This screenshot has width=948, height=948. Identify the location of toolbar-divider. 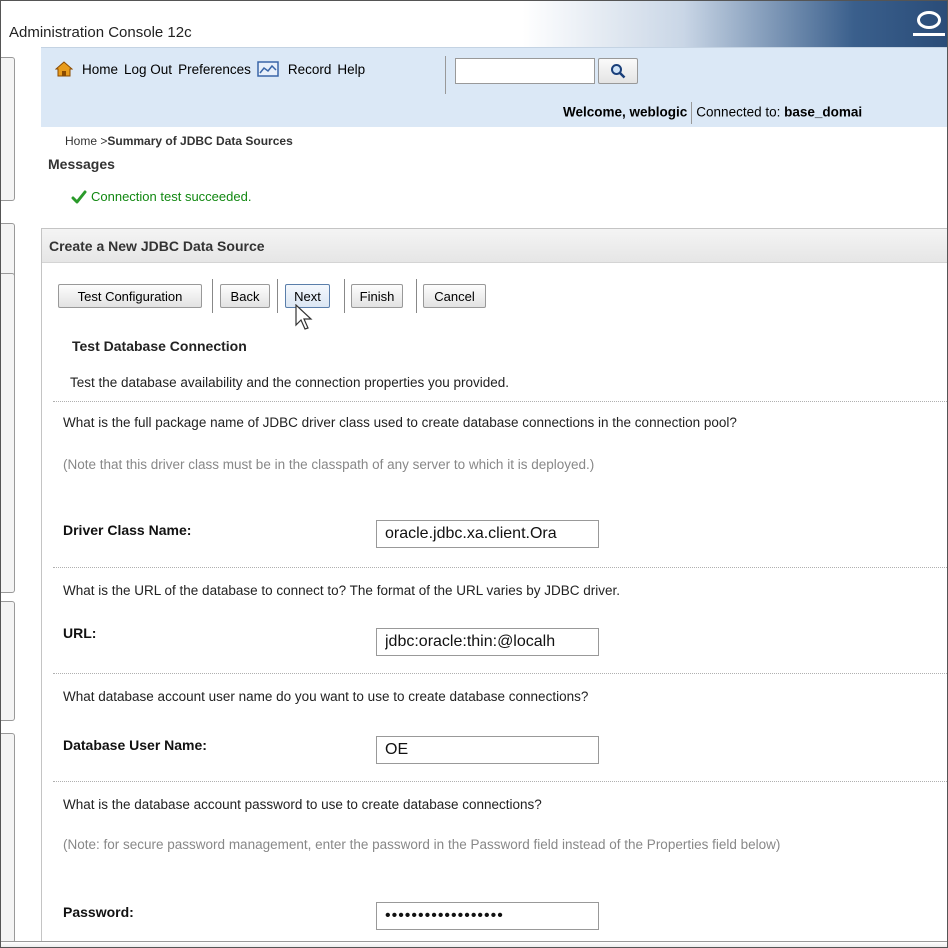
(445, 75).